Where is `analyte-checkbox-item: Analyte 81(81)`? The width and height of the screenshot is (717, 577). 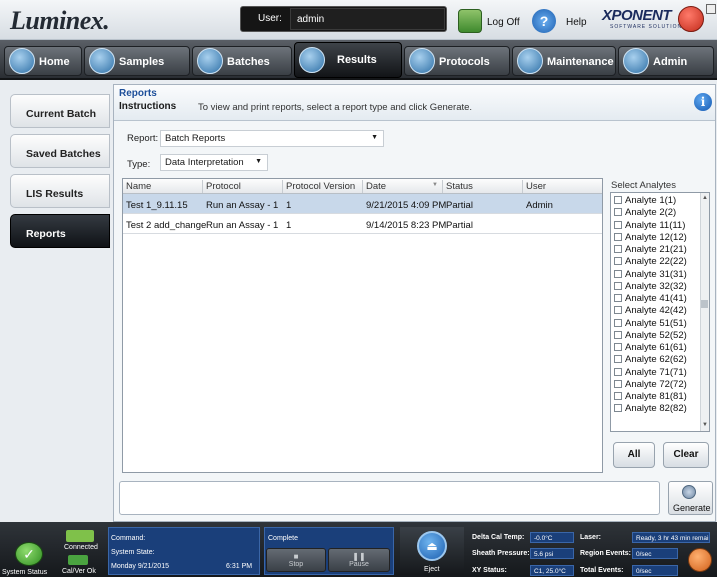
analyte-checkbox-item: Analyte 81(81) is located at coordinates (650, 397).